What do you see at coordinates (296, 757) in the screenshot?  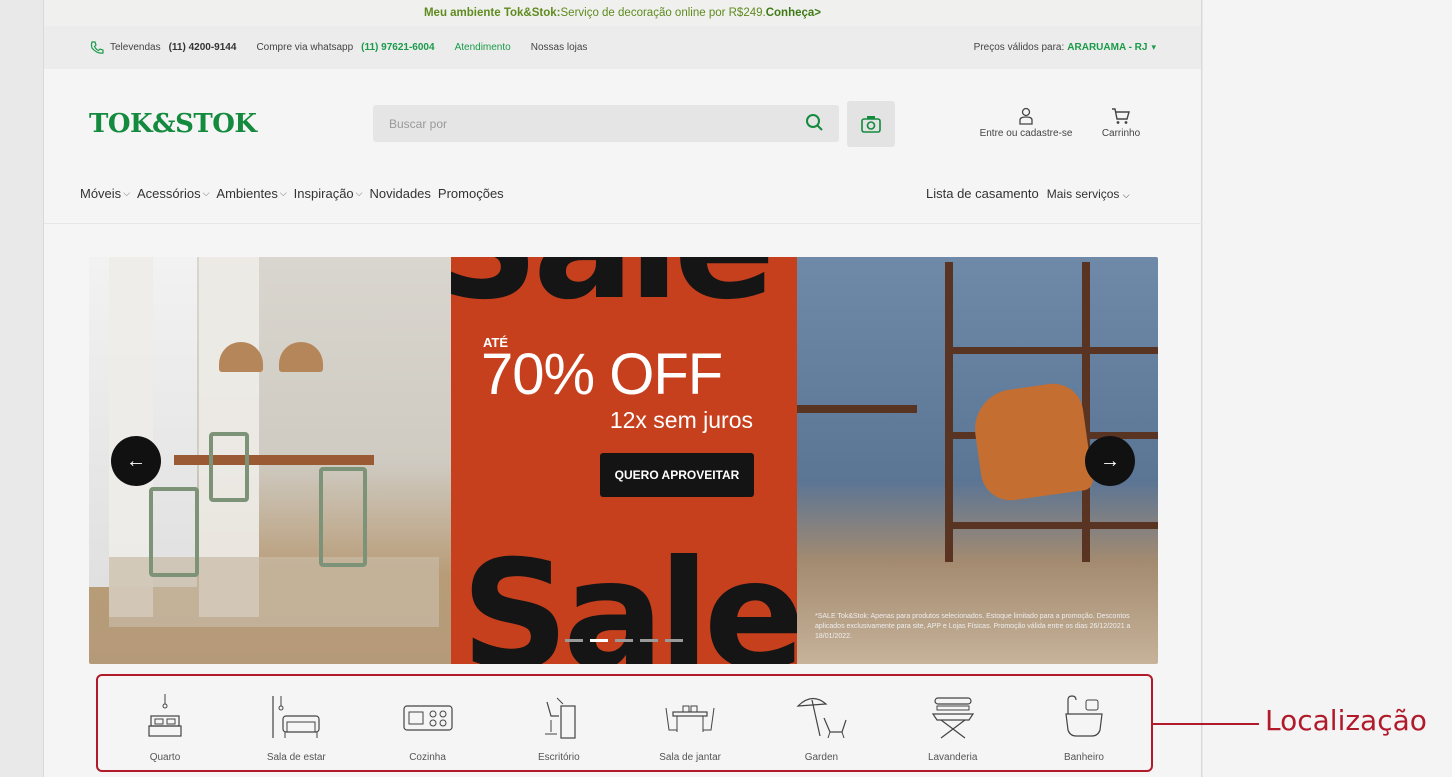 I see `category-label: Sala de estar` at bounding box center [296, 757].